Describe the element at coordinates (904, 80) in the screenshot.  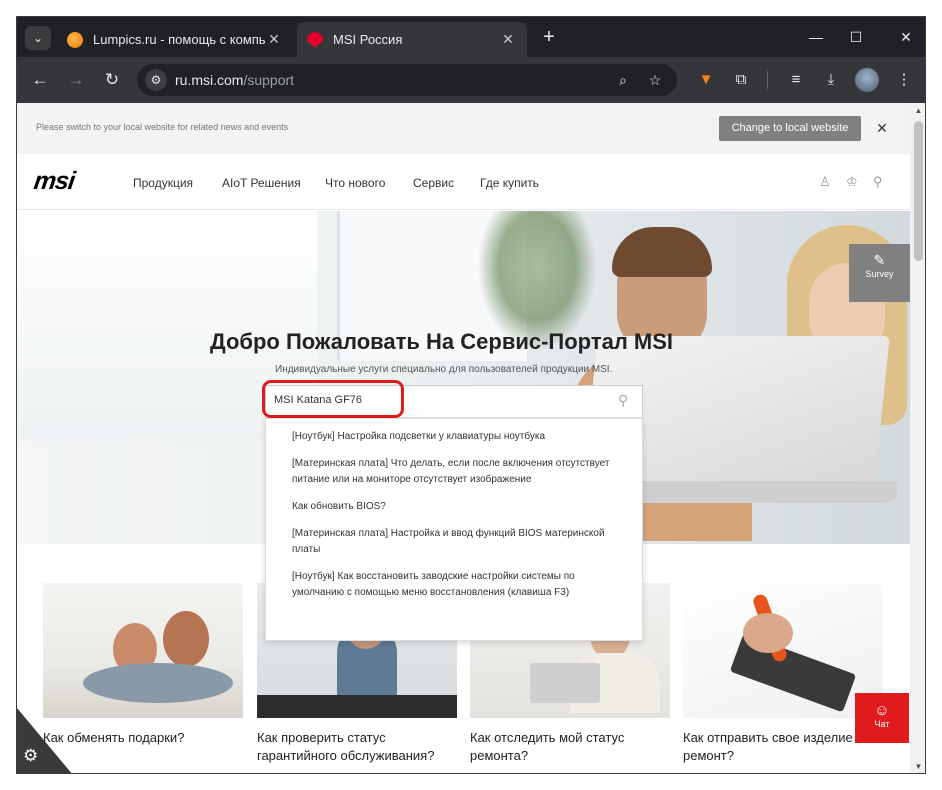
I see `menu-kebab-icon: ⋮` at that location.